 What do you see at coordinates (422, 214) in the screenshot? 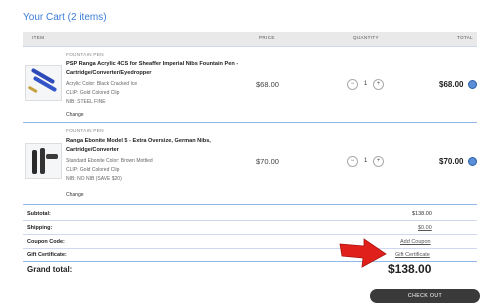
I see `subtotal-value: $138.00` at bounding box center [422, 214].